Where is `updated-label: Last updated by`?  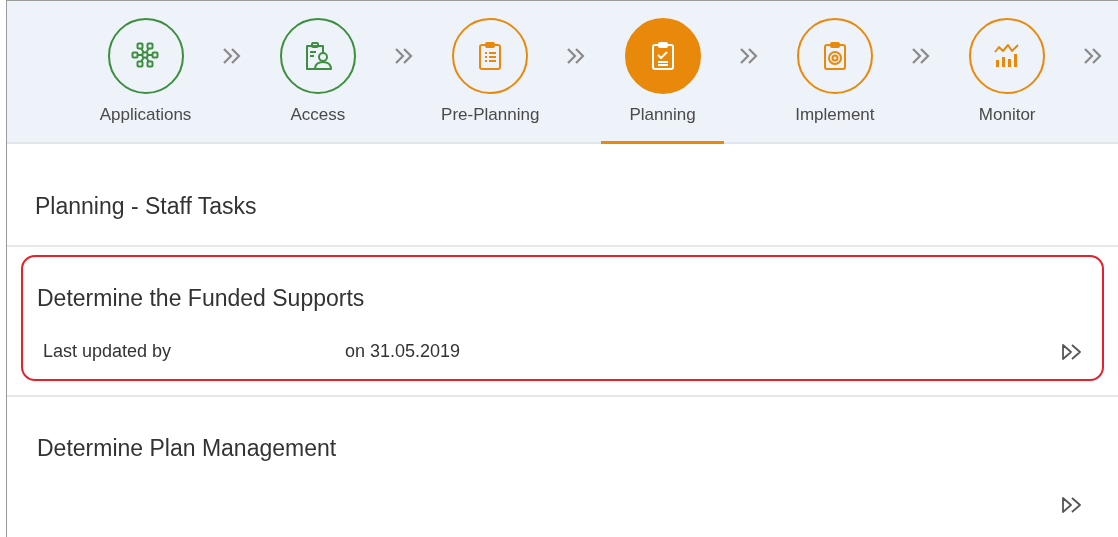 updated-label: Last updated by is located at coordinates (107, 351).